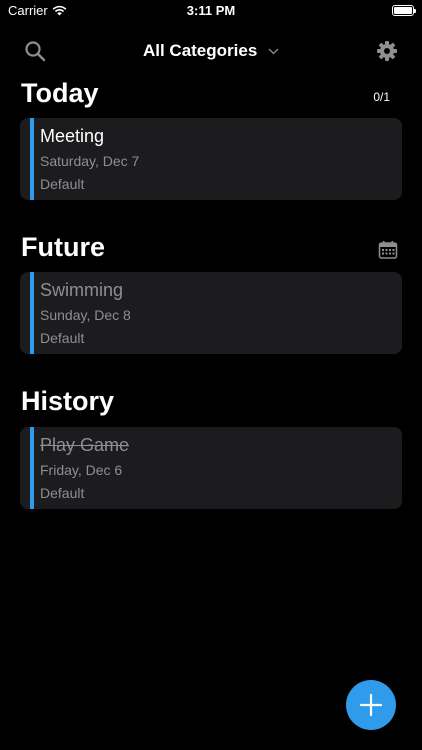 The image size is (422, 750). Describe the element at coordinates (273, 51) in the screenshot. I see `chevron-down-icon` at that location.